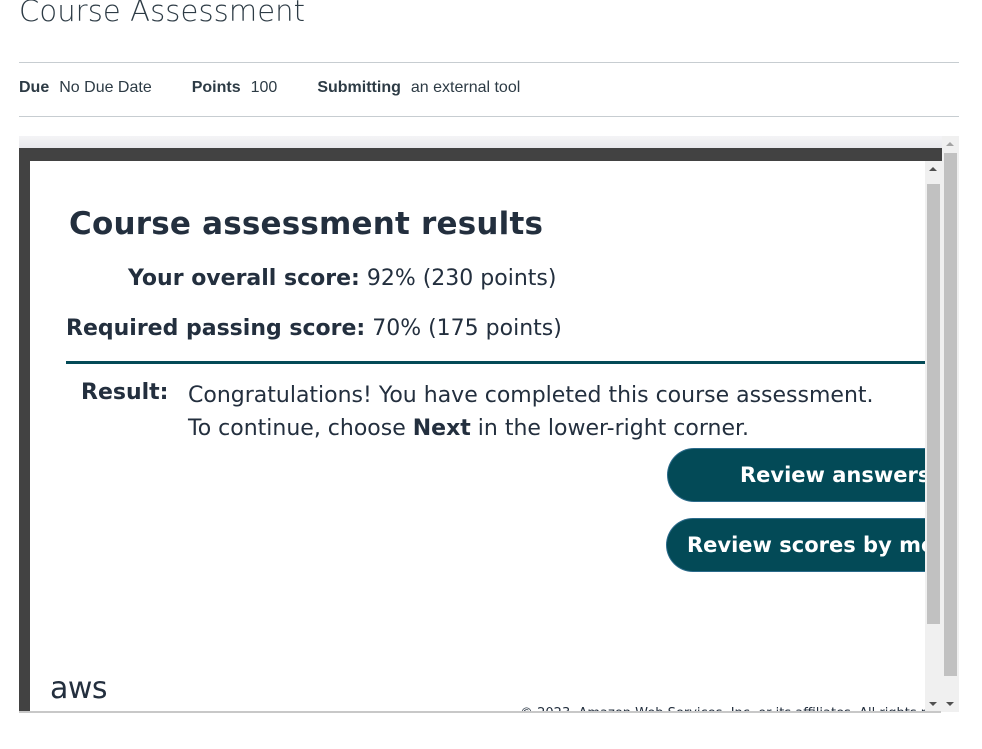 The image size is (982, 749). Describe the element at coordinates (441, 428) in the screenshot. I see `next-keyword: Next` at that location.